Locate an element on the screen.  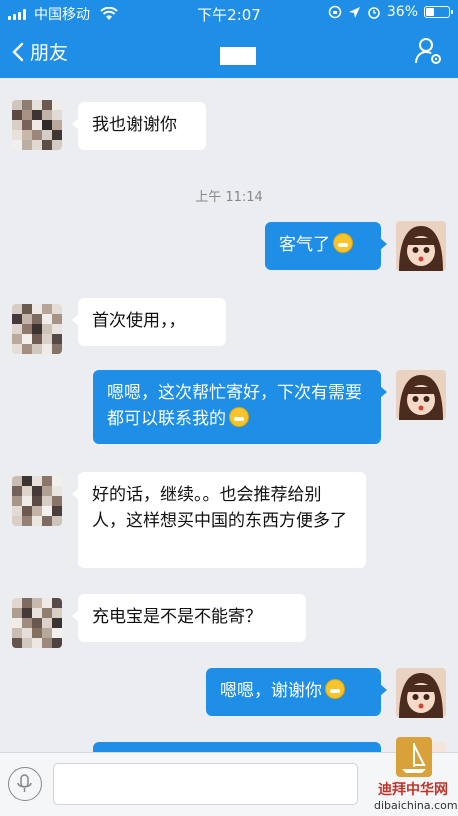
rotation-lock-icon is located at coordinates (335, 12).